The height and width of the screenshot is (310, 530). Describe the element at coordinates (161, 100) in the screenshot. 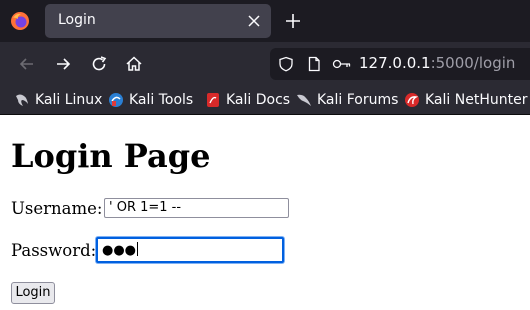

I see `bookmark-label: Kali Tools` at that location.